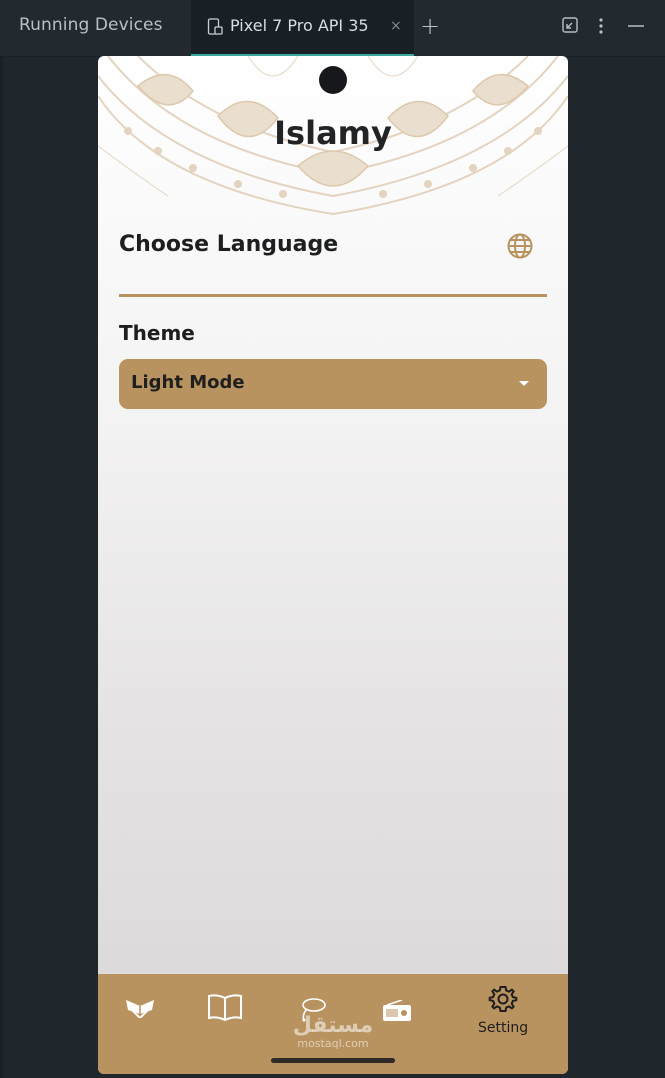 The height and width of the screenshot is (1078, 665). I want to click on ide-toolbar: Running Devices Pixel 7 Pro API 35 × +, so click(332, 28).